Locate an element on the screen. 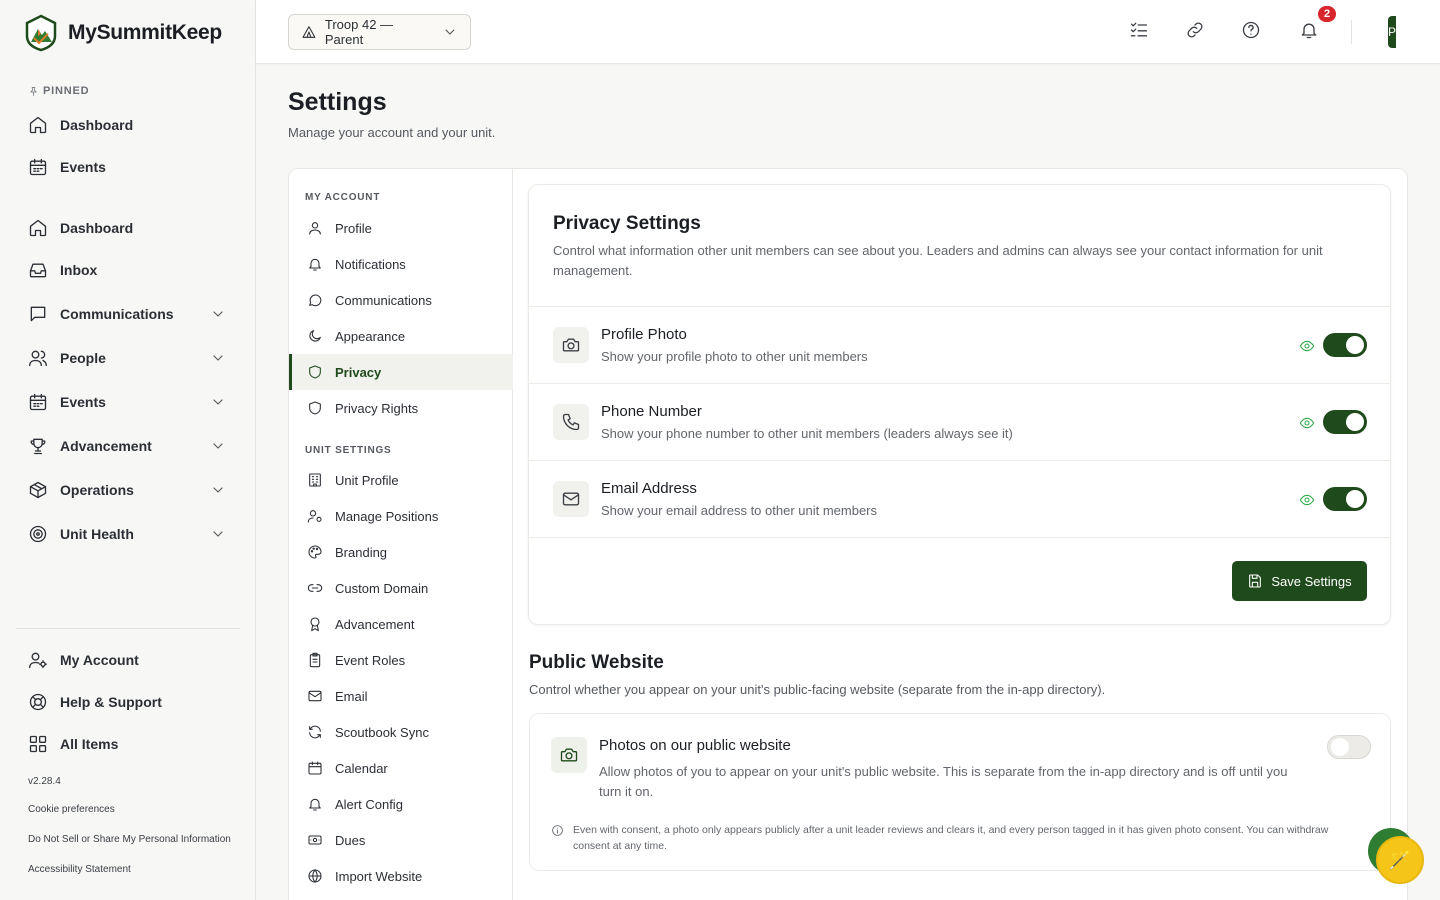  sidebar-item-inbox: Inbox is located at coordinates (128, 270).